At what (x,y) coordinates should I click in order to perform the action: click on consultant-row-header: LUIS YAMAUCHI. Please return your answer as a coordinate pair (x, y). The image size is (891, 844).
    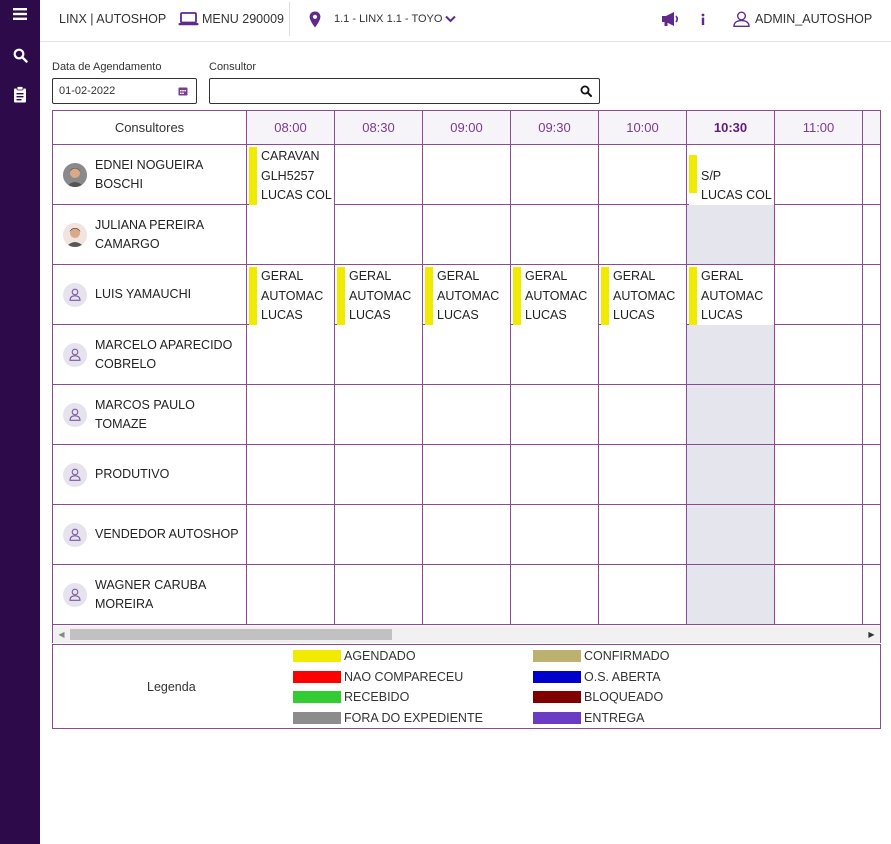
    Looking at the image, I should click on (150, 295).